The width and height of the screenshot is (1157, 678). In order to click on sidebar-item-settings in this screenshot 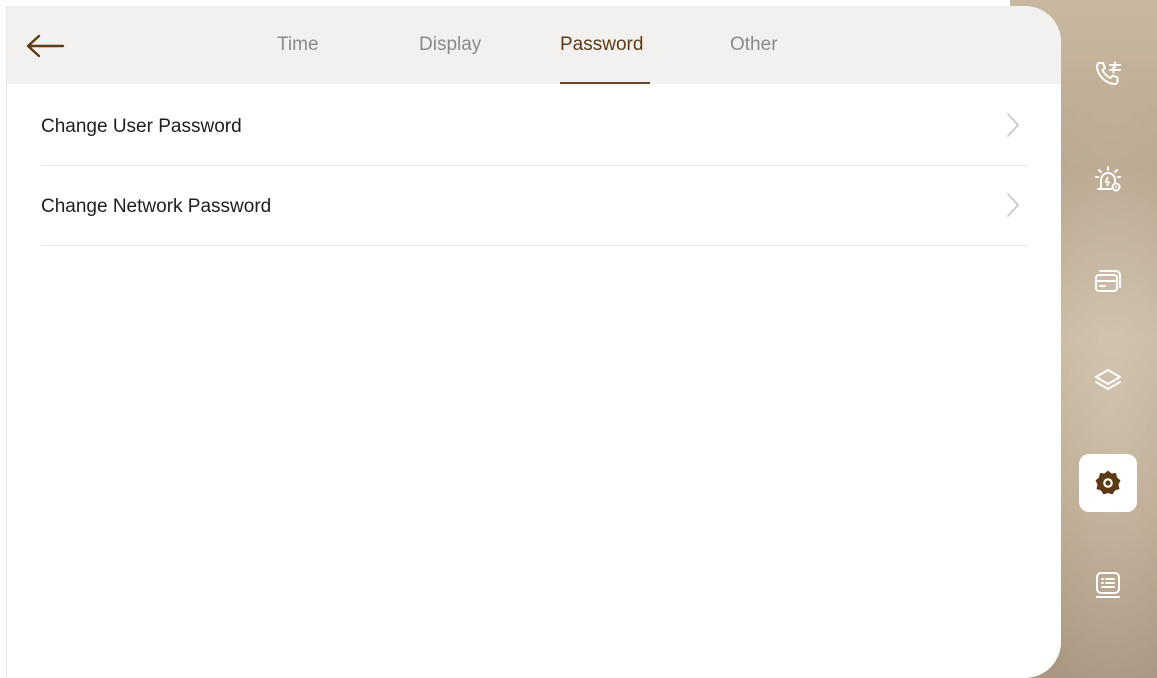, I will do `click(1108, 483)`.